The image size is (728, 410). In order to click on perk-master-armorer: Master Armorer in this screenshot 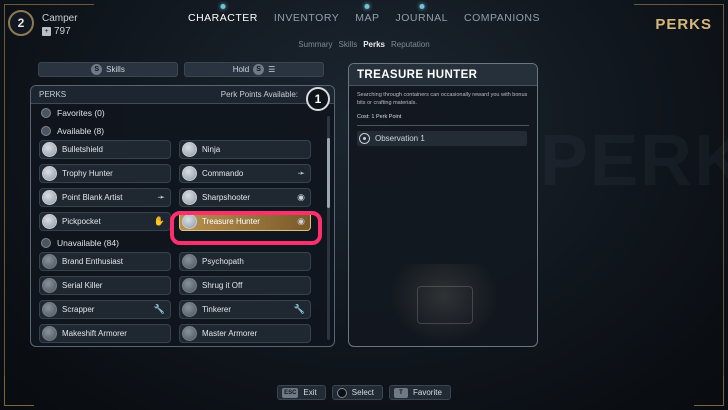, I will do `click(245, 333)`.